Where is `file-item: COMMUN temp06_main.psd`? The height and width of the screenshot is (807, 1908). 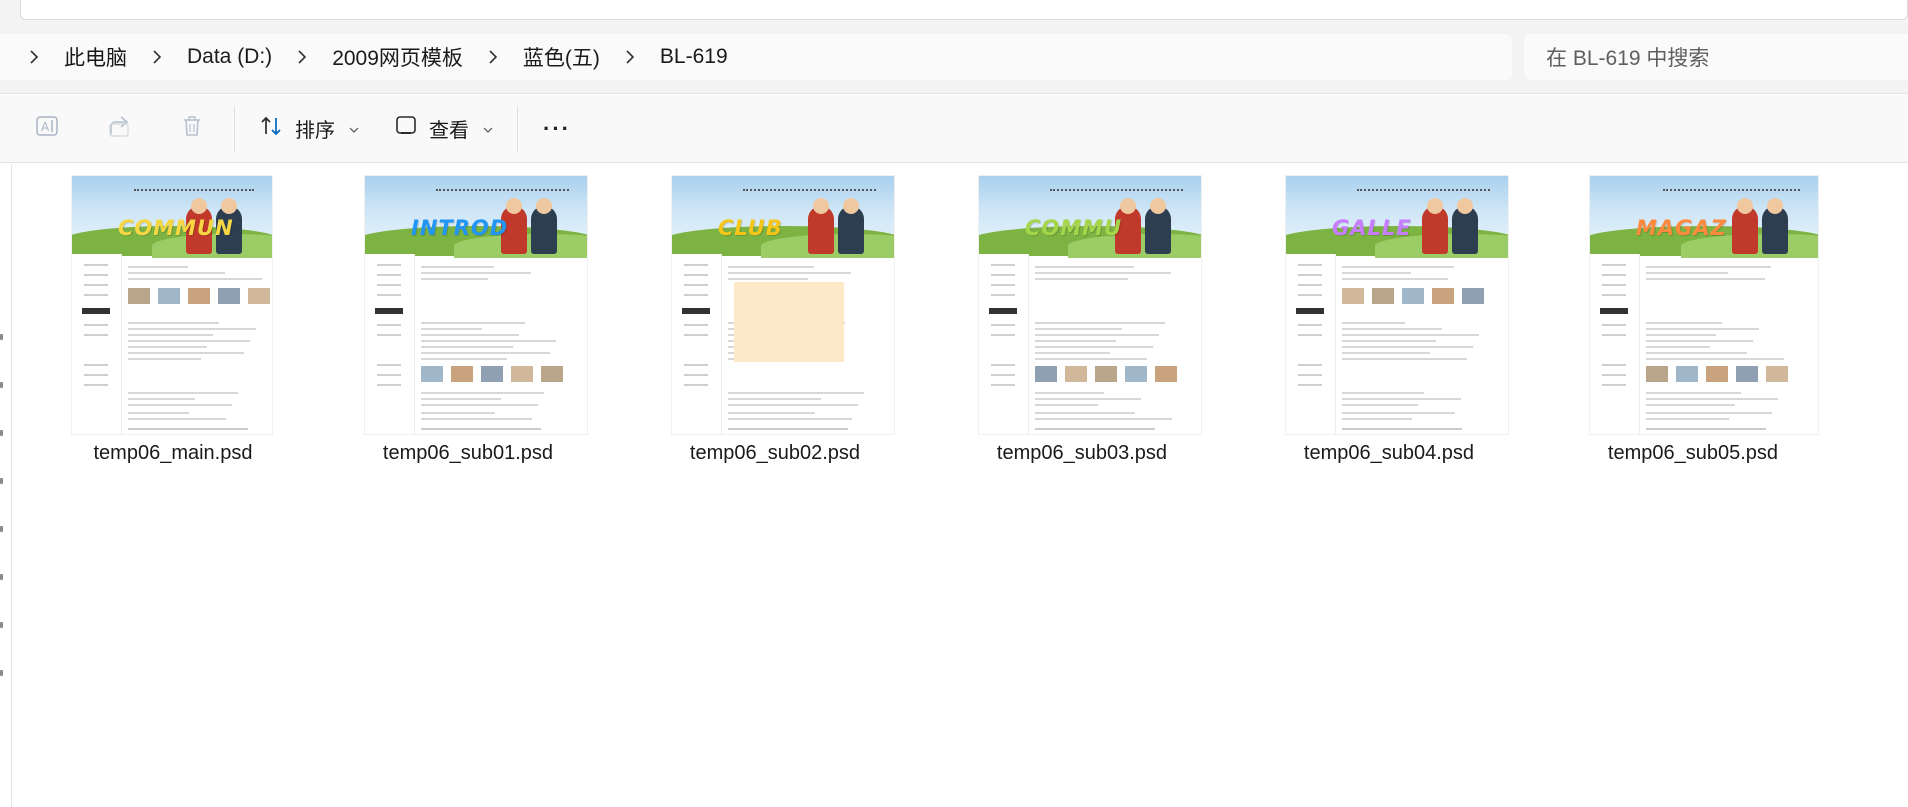
file-item: COMMUN temp06_main.psd is located at coordinates (173, 326).